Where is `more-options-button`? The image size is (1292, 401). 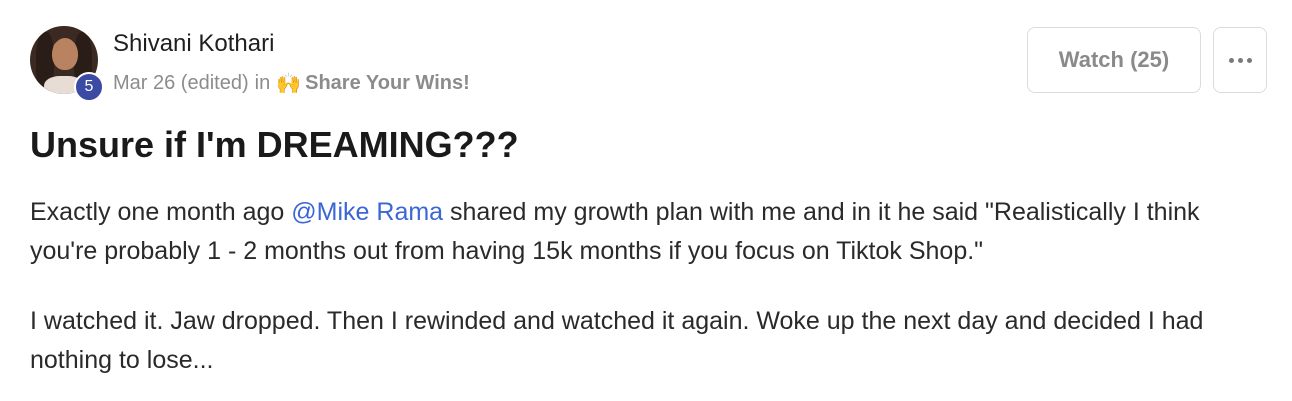 more-options-button is located at coordinates (1240, 60).